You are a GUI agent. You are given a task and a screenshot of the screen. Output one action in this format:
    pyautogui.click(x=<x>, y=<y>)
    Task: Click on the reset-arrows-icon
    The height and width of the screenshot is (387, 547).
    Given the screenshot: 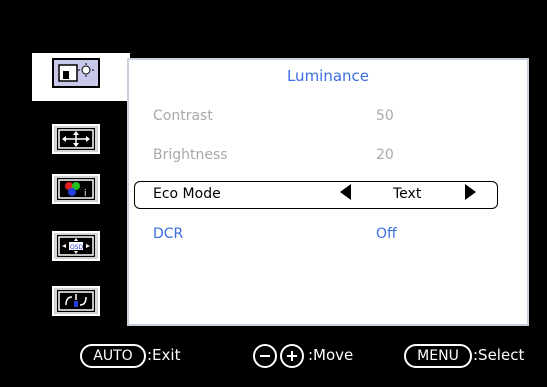 What is the action you would take?
    pyautogui.click(x=76, y=301)
    